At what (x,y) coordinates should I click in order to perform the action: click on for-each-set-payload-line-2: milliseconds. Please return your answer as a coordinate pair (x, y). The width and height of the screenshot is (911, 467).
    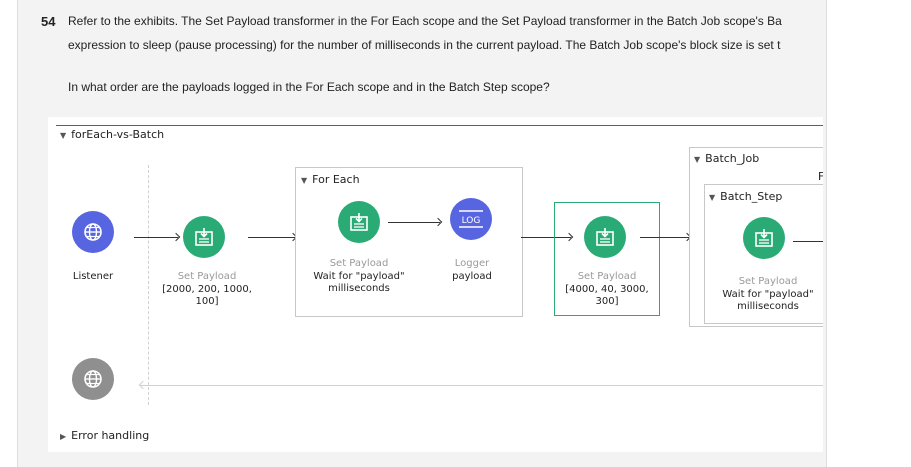
    Looking at the image, I should click on (359, 288).